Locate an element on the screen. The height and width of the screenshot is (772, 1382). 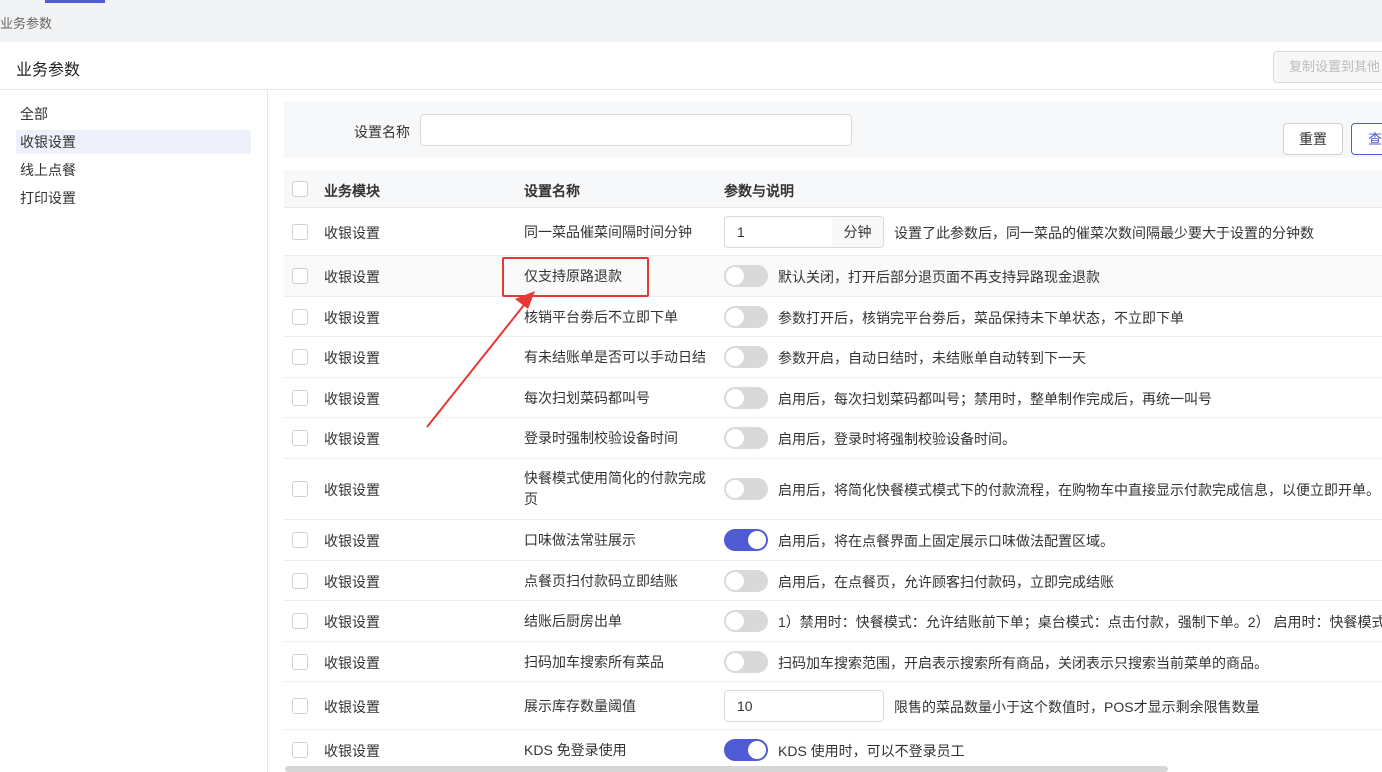
query-button: 查 is located at coordinates (1366, 139).